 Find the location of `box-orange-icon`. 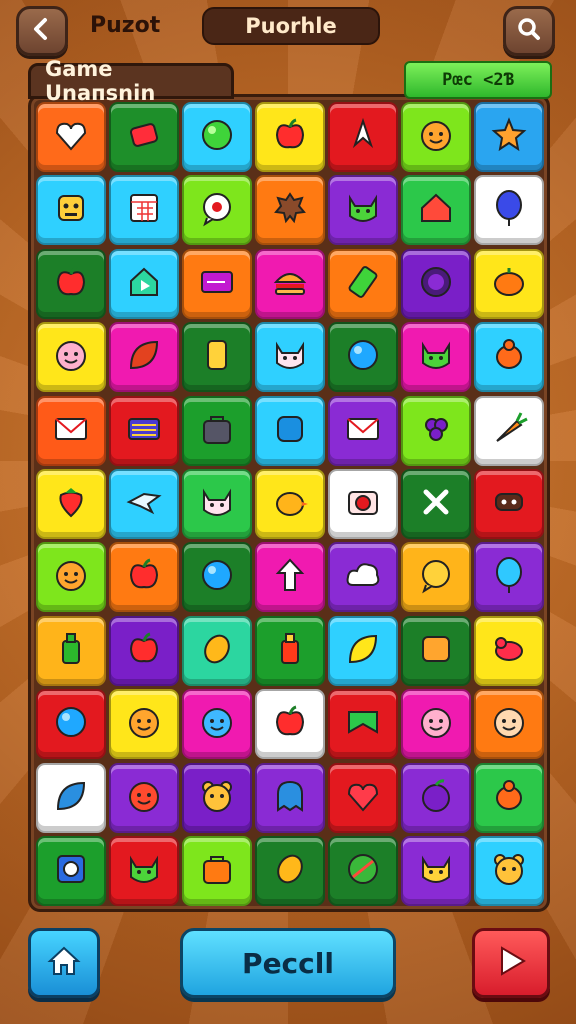

box-orange-icon is located at coordinates (436, 651).